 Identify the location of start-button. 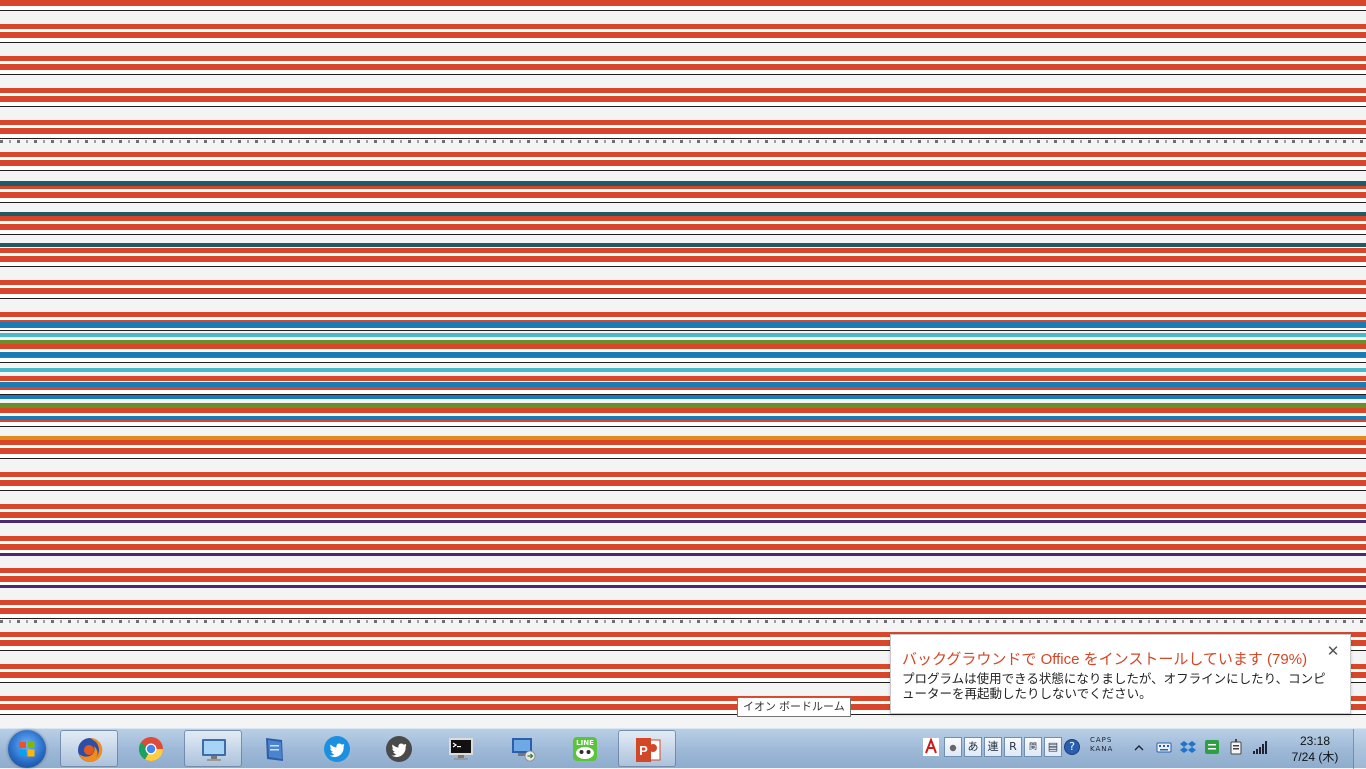
(27, 749).